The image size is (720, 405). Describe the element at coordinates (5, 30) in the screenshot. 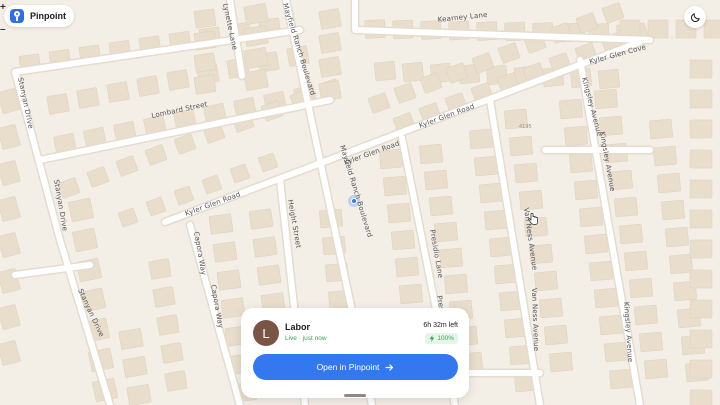

I see `zoom-out-icon: –` at that location.